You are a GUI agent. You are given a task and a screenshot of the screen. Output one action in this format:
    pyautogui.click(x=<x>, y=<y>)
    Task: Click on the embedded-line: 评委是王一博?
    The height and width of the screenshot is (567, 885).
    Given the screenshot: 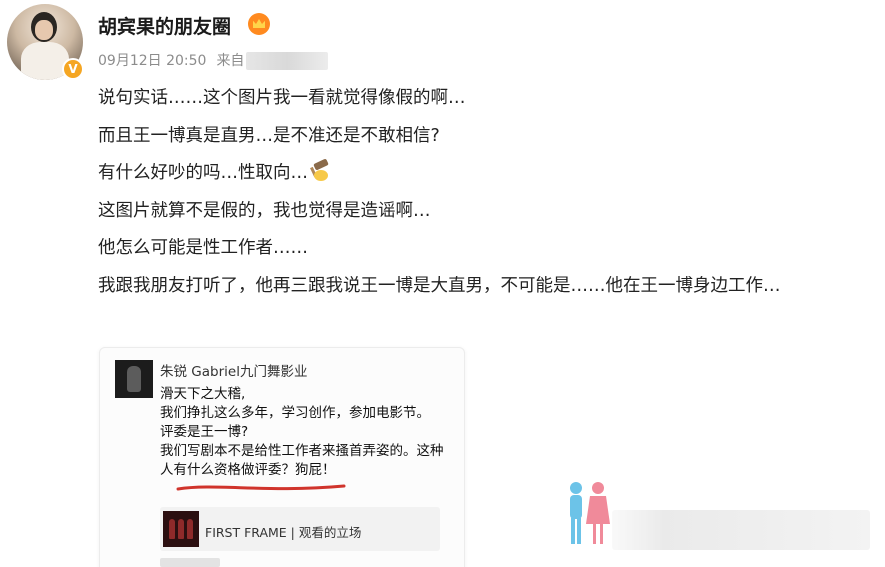 What is the action you would take?
    pyautogui.click(x=204, y=432)
    